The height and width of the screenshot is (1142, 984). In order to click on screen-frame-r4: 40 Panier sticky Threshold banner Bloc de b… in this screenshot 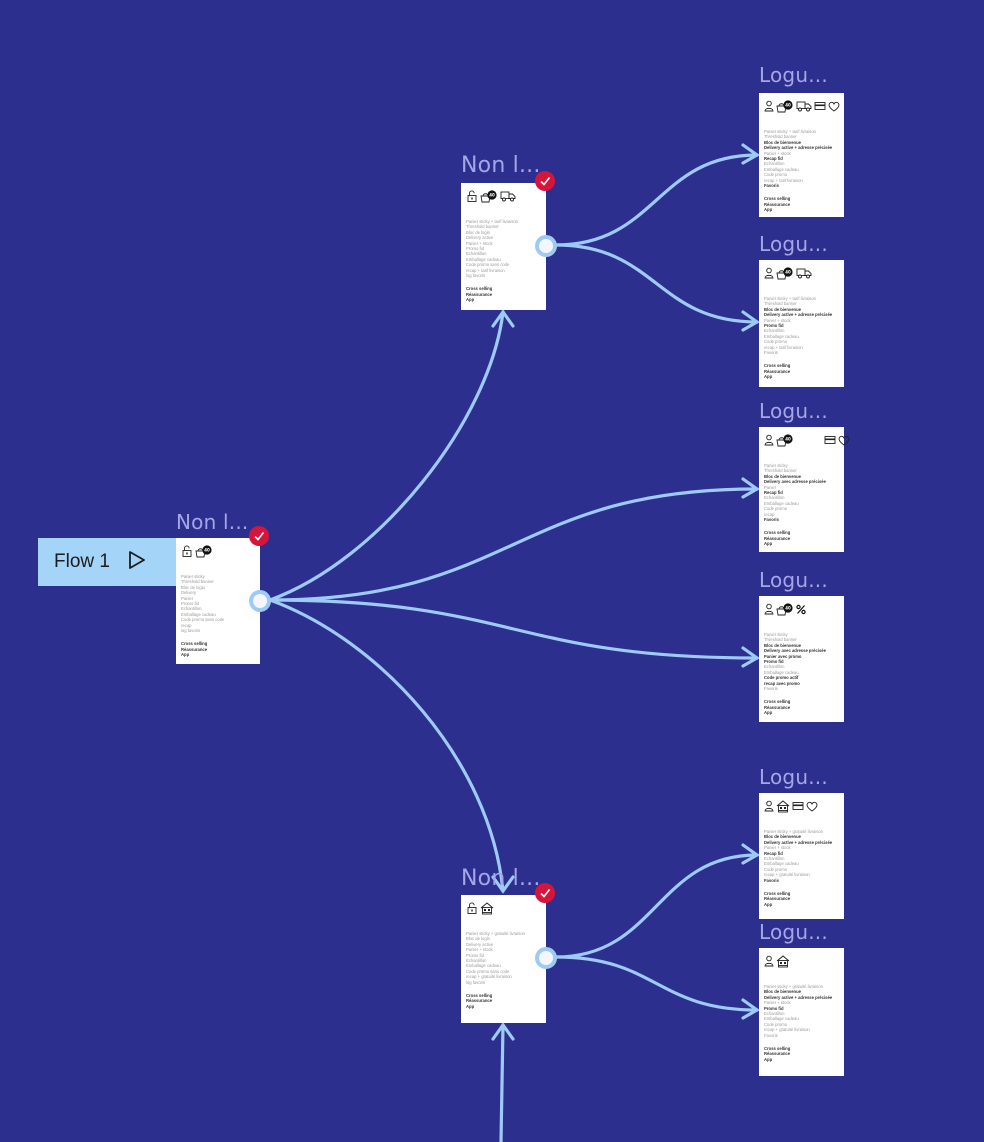, I will do `click(801, 659)`.